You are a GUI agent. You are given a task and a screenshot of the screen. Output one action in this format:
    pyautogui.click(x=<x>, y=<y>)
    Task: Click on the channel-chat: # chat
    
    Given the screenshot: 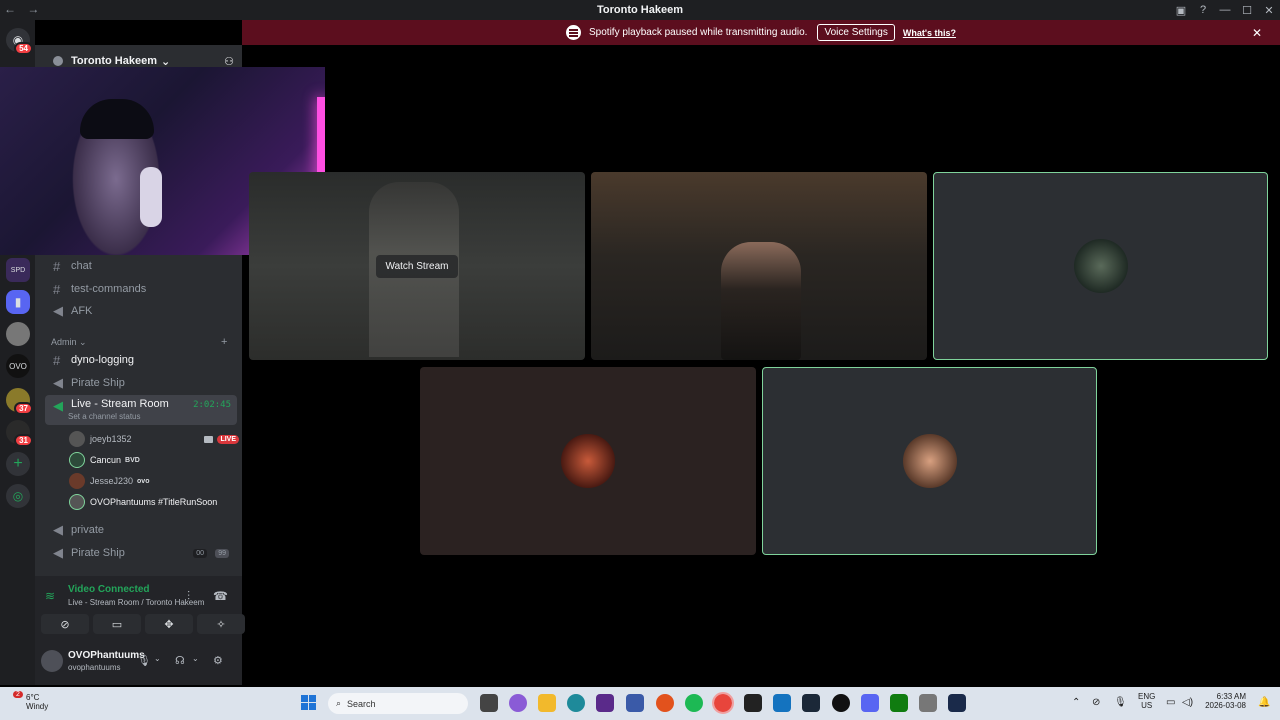 What is the action you would take?
    pyautogui.click(x=141, y=266)
    